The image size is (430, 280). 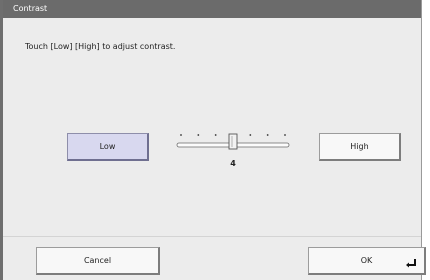 I want to click on contrast-slider: 4, so click(x=233, y=150).